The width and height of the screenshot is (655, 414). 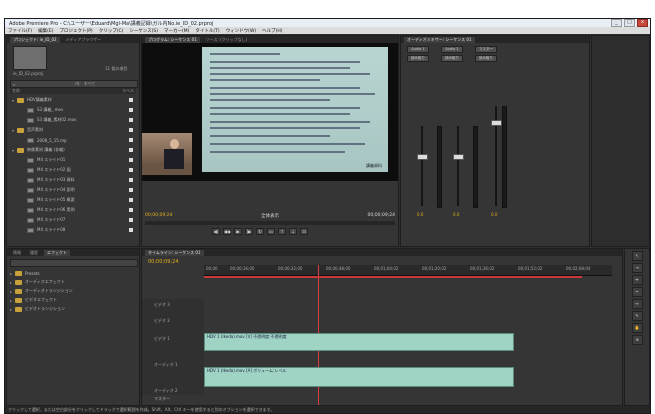 I want to click on tab-source: ソース: (クリップなし), so click(x=227, y=40).